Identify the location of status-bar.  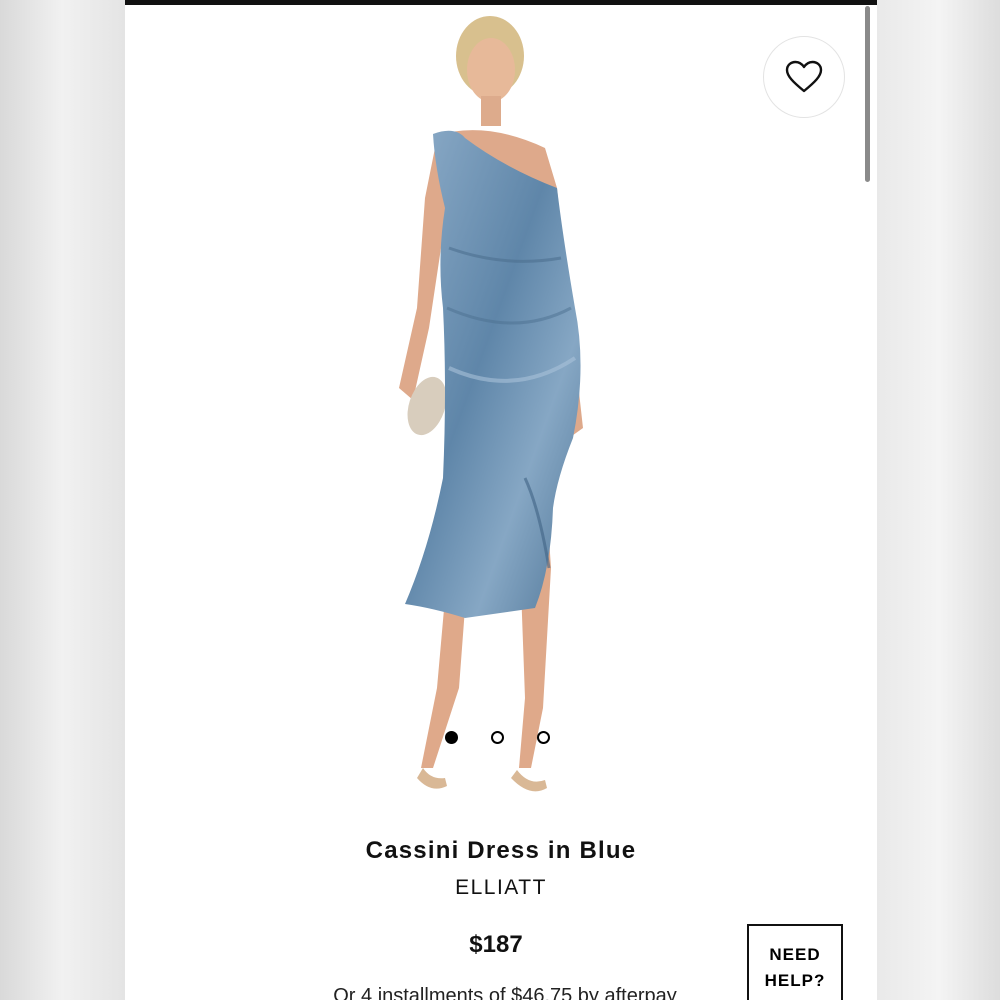
(501, 2).